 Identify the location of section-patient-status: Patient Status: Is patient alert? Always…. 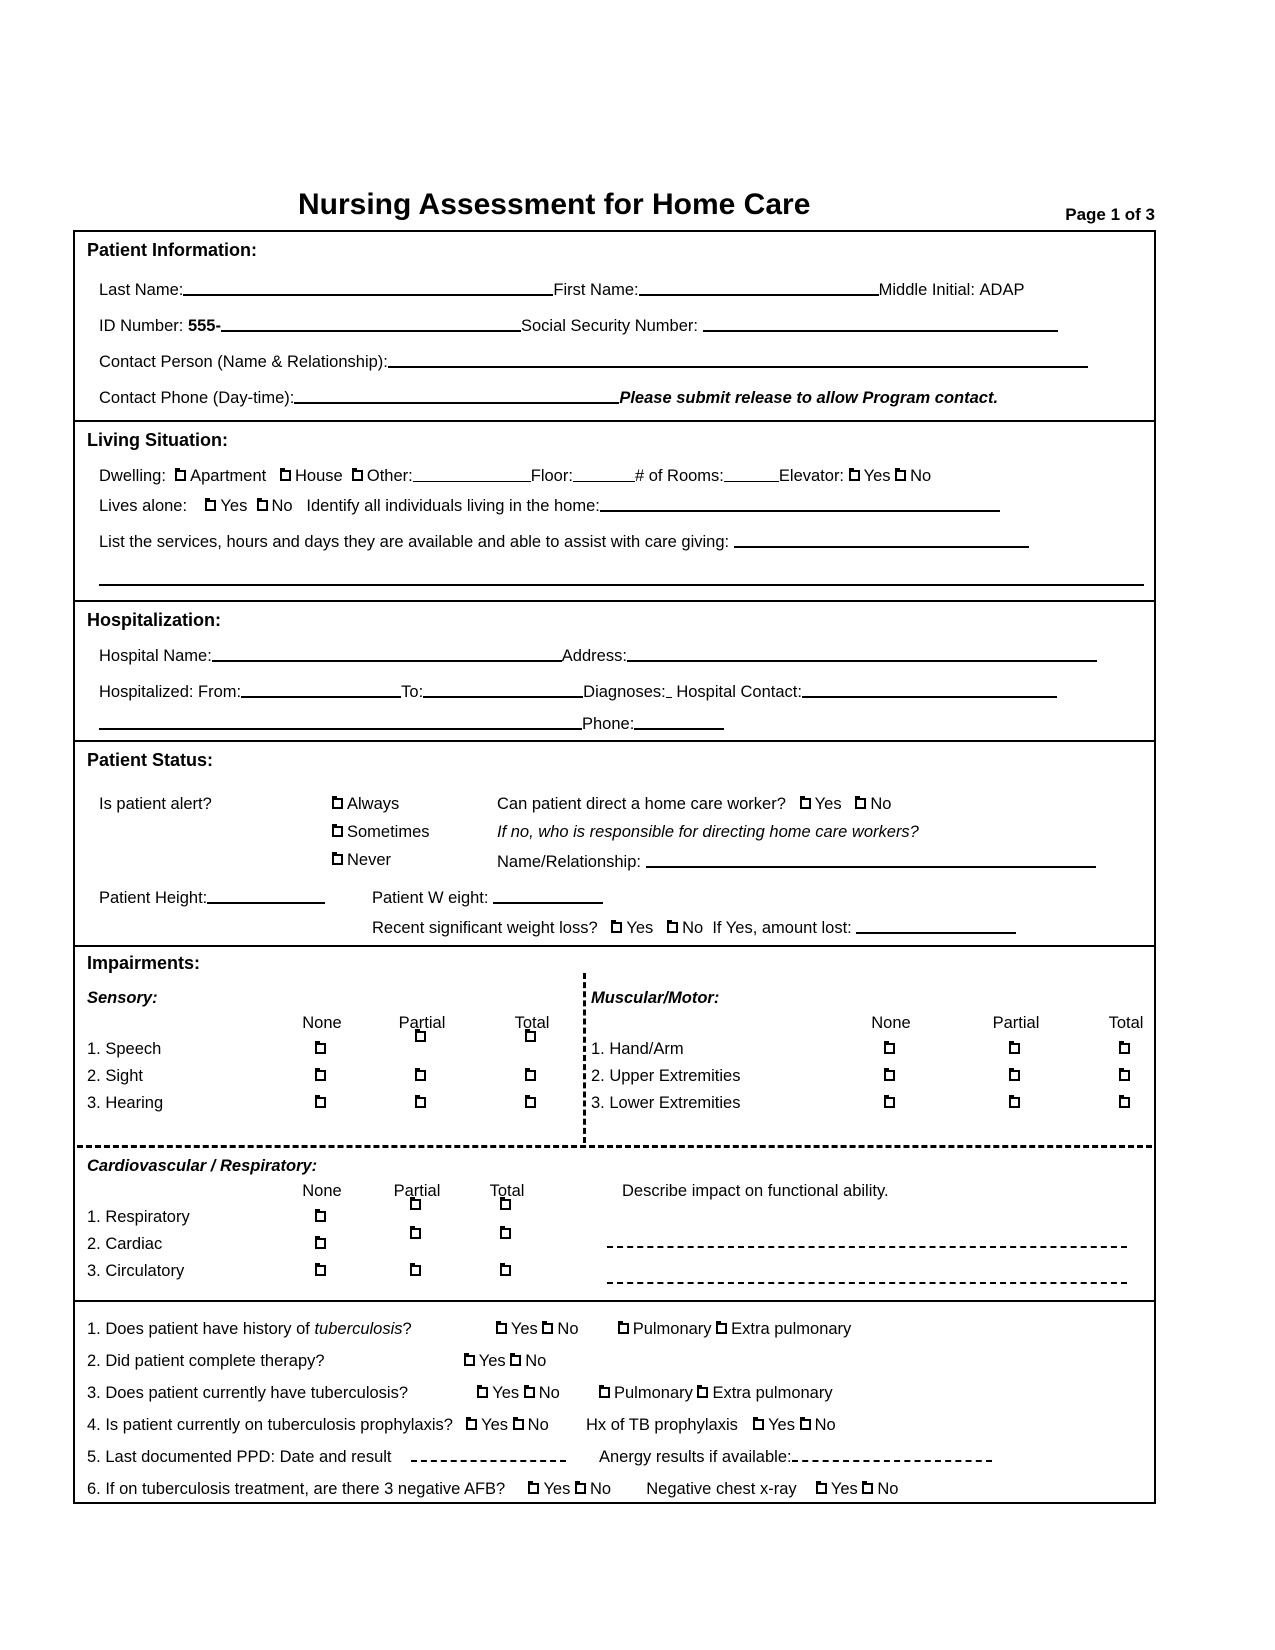
(614, 844).